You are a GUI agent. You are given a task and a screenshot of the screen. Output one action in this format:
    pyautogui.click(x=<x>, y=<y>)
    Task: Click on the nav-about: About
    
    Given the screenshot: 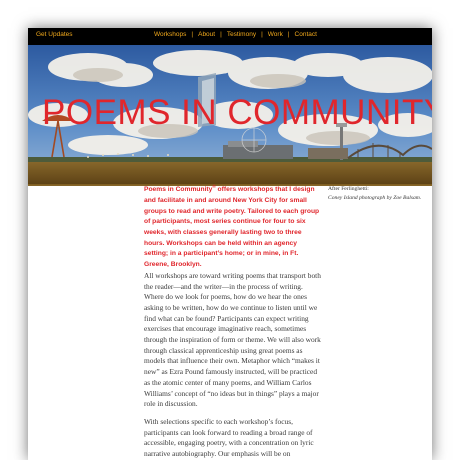 What is the action you would take?
    pyautogui.click(x=206, y=34)
    